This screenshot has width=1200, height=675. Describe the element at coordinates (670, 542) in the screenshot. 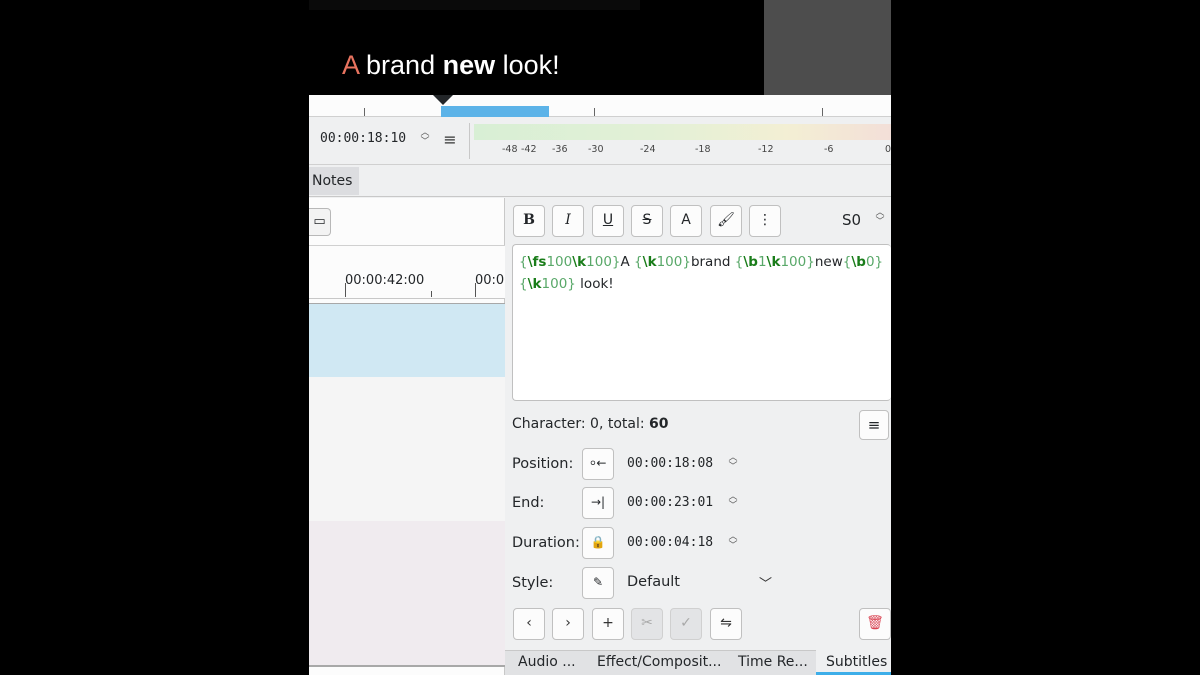

I see `duration-input: 00:00:04:18` at that location.